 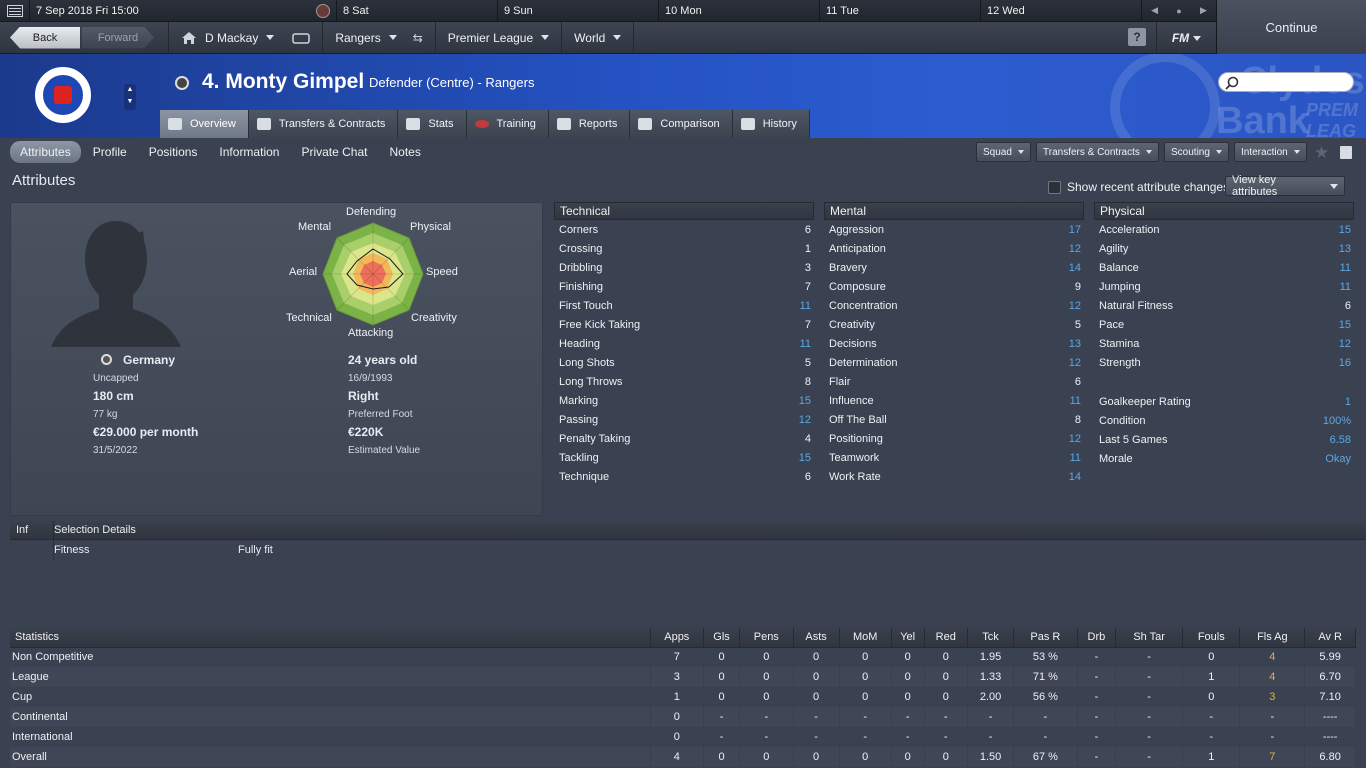 I want to click on stats-column-header: Asts, so click(x=816, y=638).